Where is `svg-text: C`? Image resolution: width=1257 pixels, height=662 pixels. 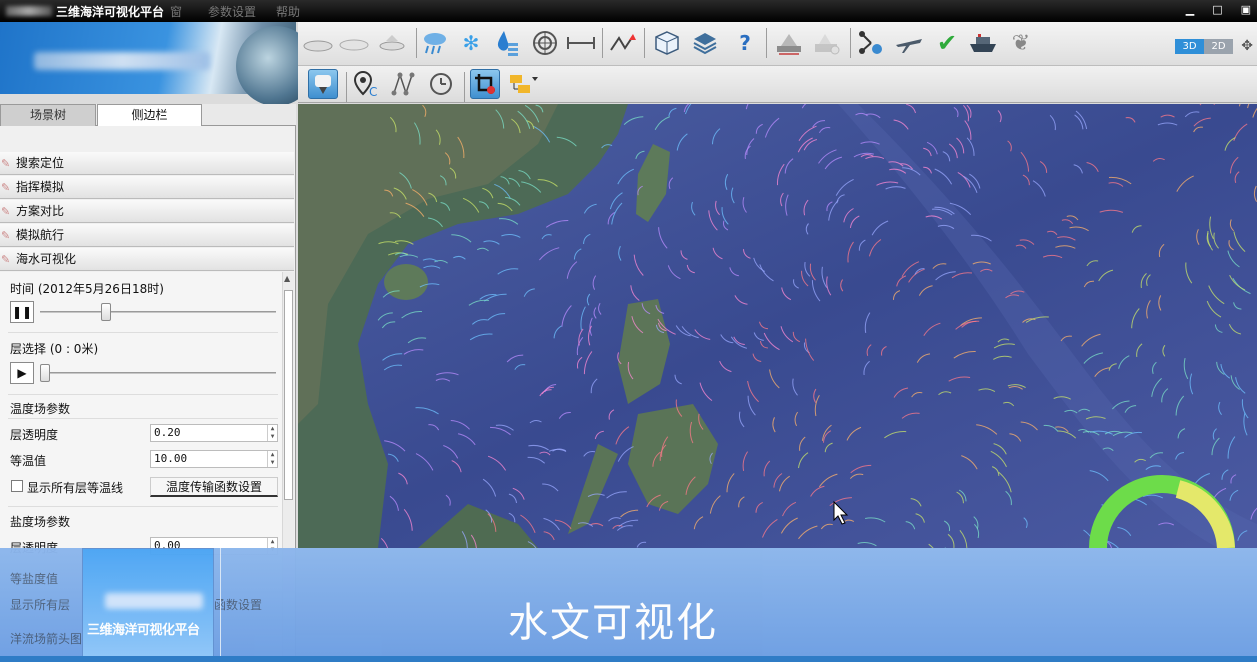 svg-text: C is located at coordinates (373, 91).